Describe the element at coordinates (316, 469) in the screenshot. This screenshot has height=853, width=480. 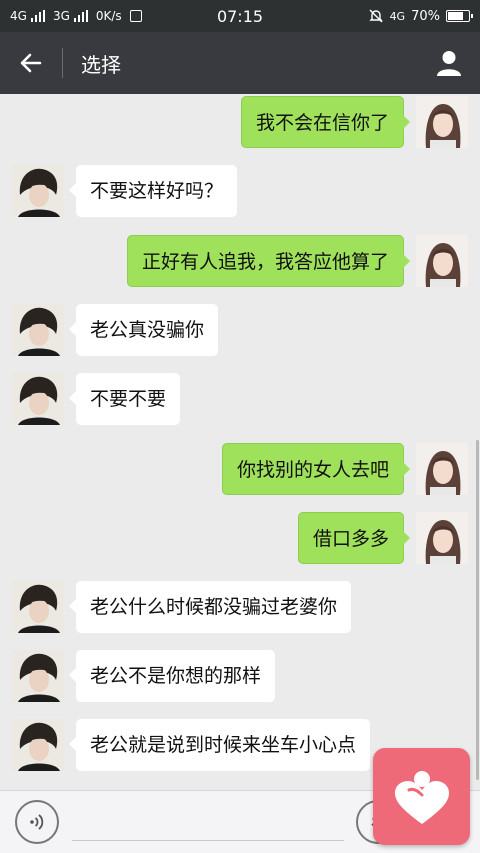
I see `message-bubble: 你找别的女人去吧` at that location.